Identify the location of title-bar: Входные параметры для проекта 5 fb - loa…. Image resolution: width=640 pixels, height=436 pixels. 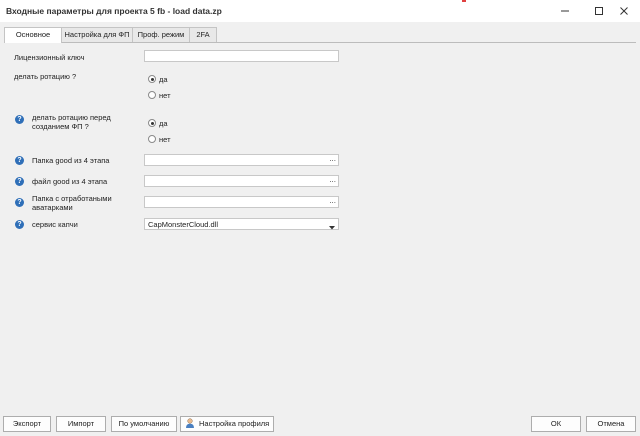
(320, 11).